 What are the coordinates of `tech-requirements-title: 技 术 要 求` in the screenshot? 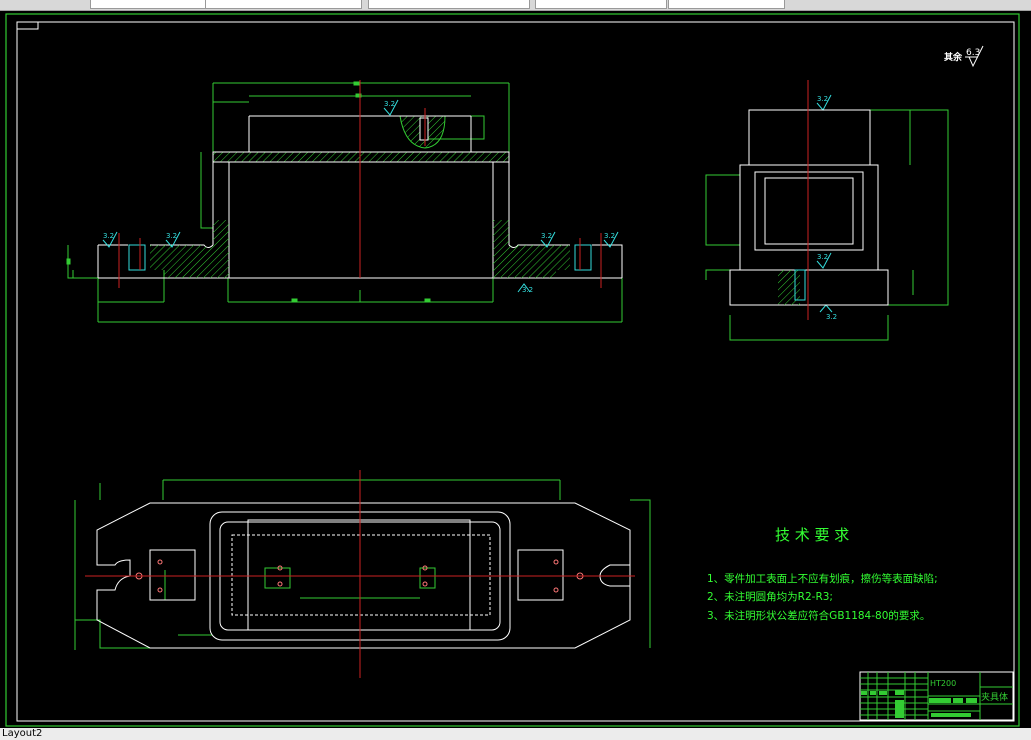 It's located at (812, 535).